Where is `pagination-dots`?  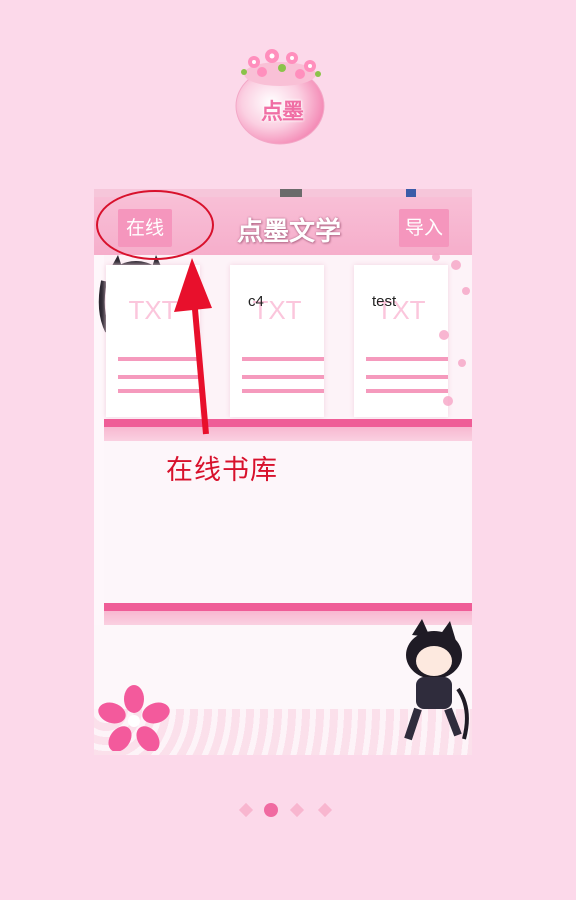
pagination-dots is located at coordinates (288, 810).